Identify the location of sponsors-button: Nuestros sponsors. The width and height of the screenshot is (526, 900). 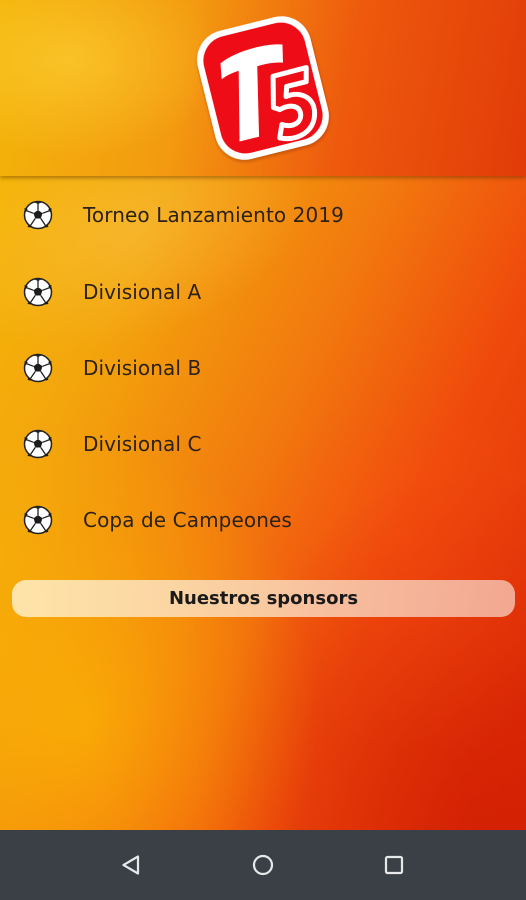
(263, 598).